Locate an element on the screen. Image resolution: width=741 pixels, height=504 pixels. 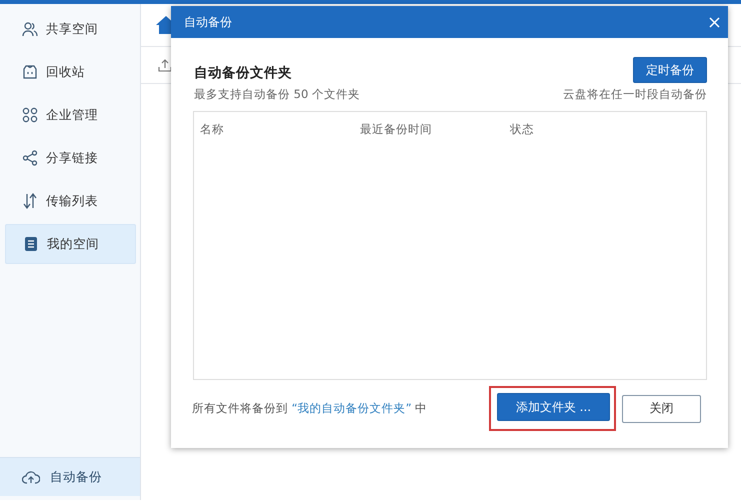
folder-link: “我的自动备份文件夹” is located at coordinates (352, 408).